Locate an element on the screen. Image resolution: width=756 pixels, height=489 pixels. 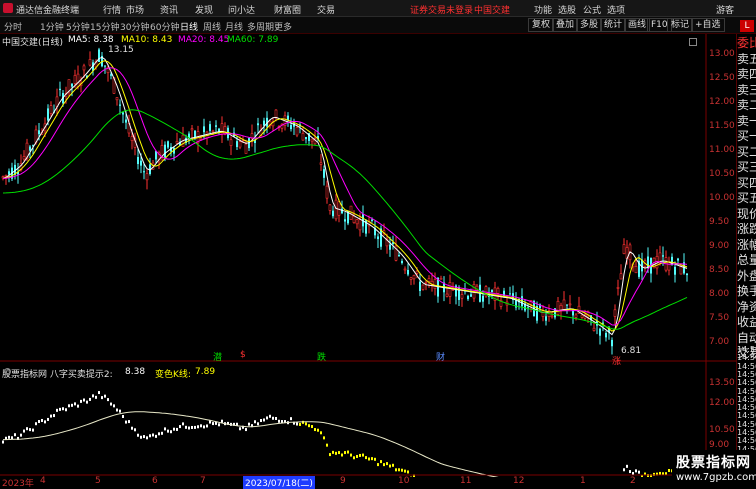
tab-multi-period: 多周期 is located at coordinates (260, 26).